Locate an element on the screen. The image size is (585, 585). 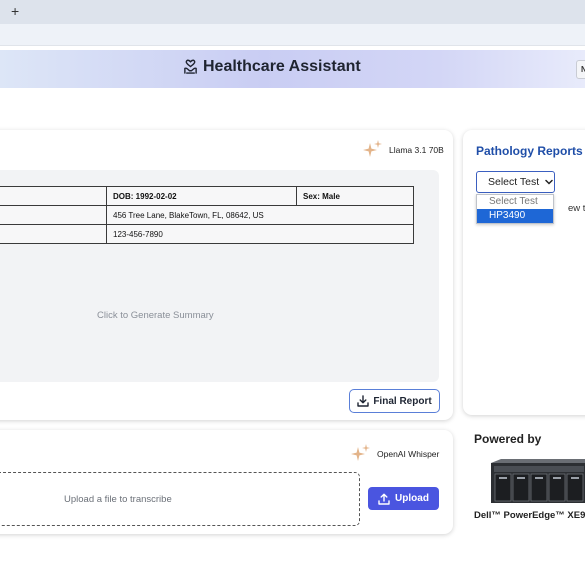
server-image is located at coordinates (538, 481).